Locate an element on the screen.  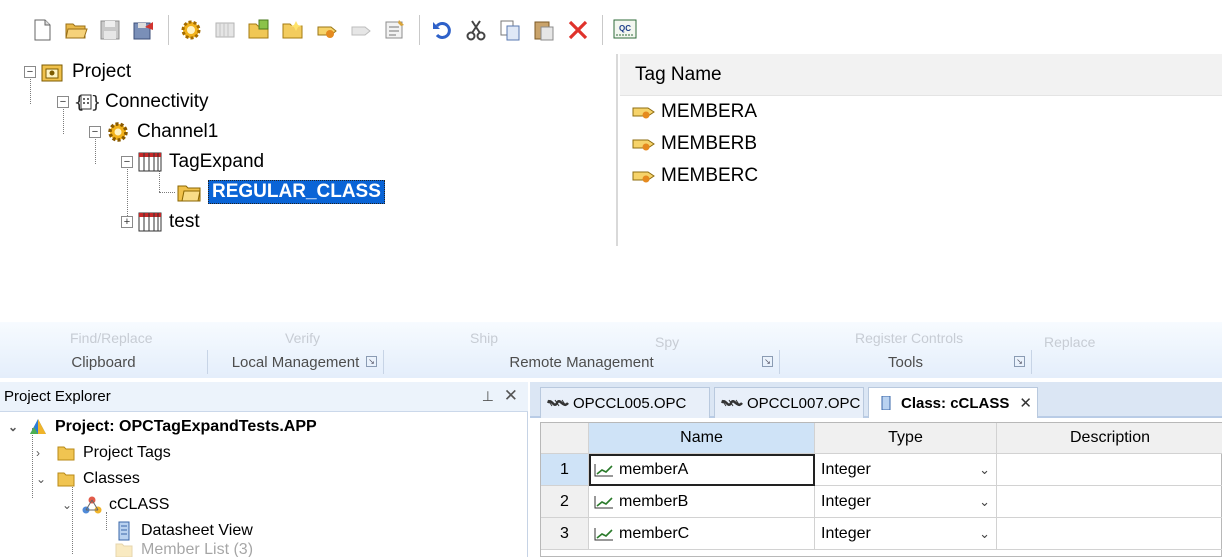
tab-class-cclass: Class: cCLASS ✕ is located at coordinates (953, 402).